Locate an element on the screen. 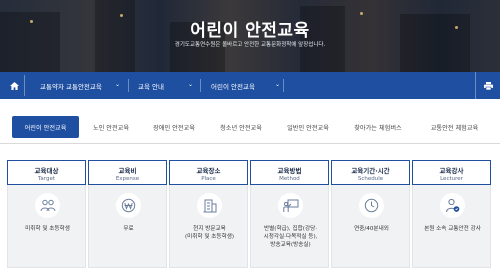 This screenshot has height=276, width=500. tab-general-safety: 일반인 안전교육 is located at coordinates (308, 127).